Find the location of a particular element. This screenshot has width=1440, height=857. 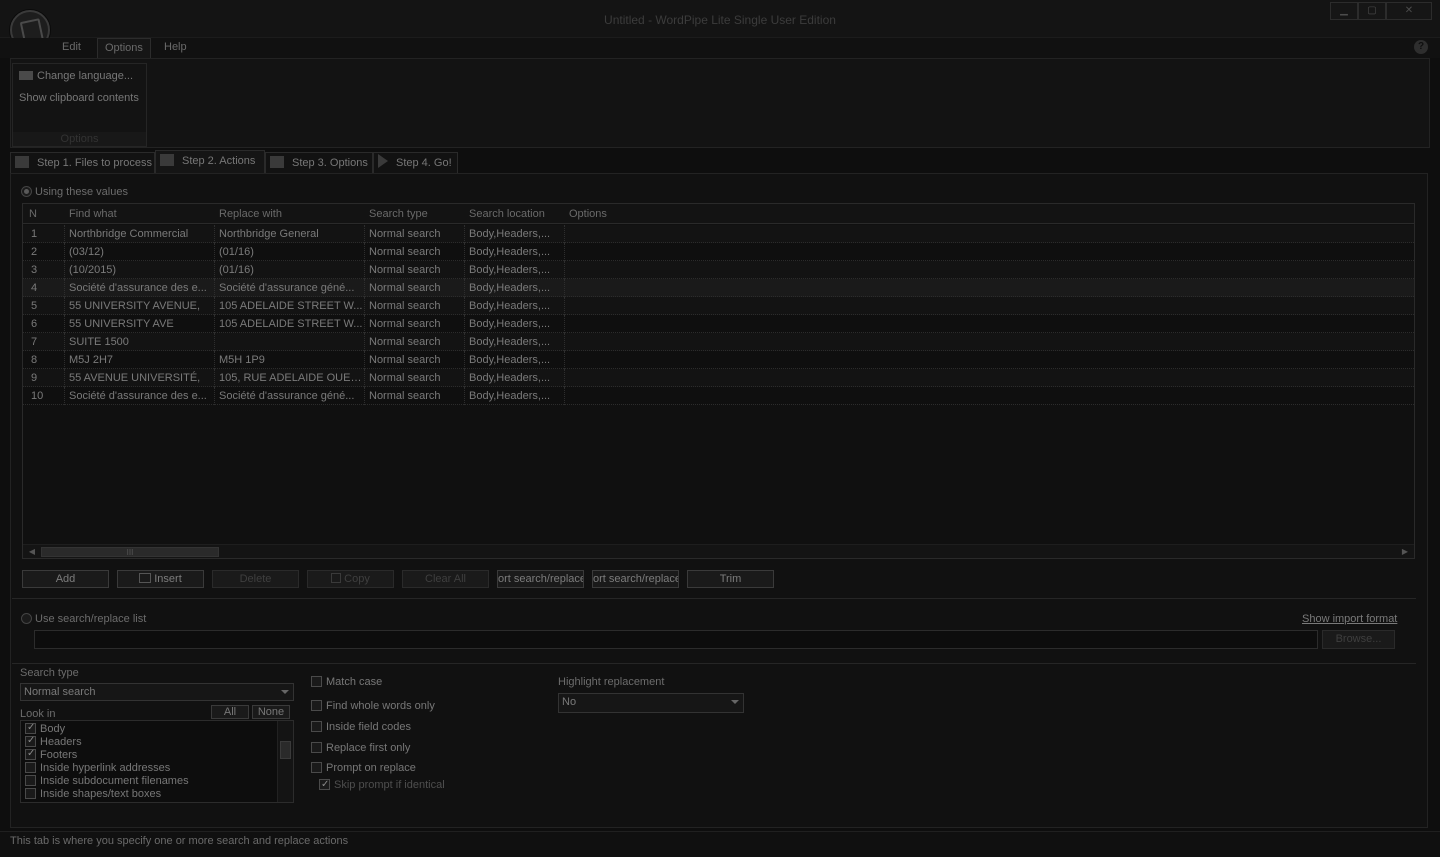

skip-identical-checkbox is located at coordinates (324, 785).